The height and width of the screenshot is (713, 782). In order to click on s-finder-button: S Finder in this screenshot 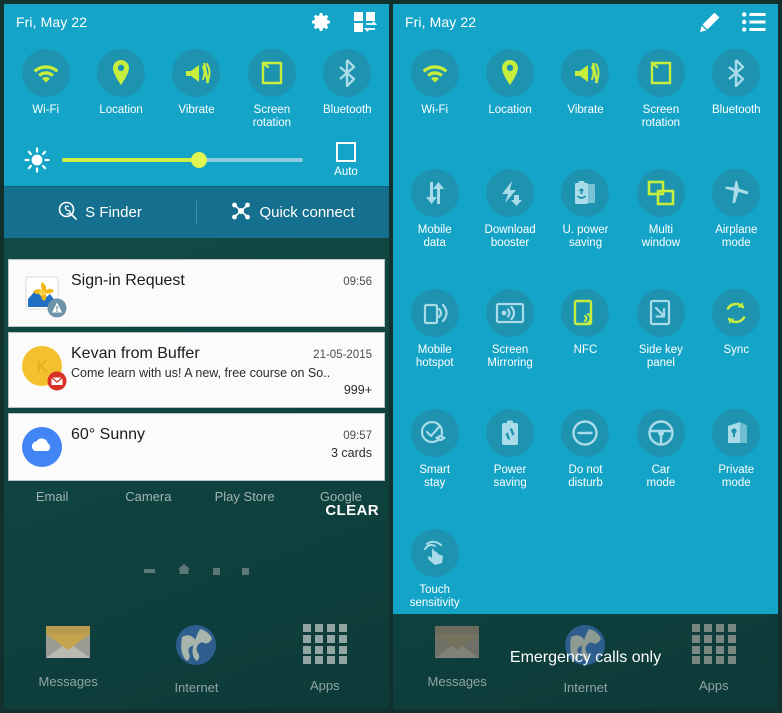, I will do `click(100, 212)`.